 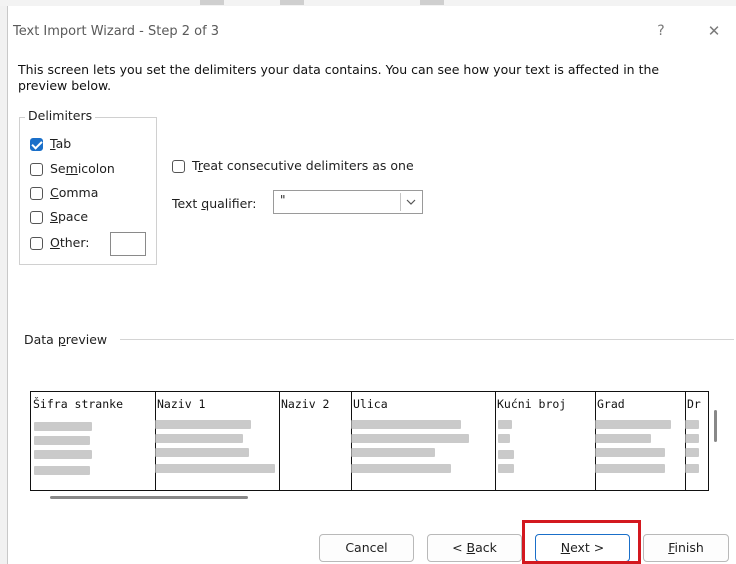 What do you see at coordinates (694, 404) in the screenshot?
I see `preview-column-header: Dr` at bounding box center [694, 404].